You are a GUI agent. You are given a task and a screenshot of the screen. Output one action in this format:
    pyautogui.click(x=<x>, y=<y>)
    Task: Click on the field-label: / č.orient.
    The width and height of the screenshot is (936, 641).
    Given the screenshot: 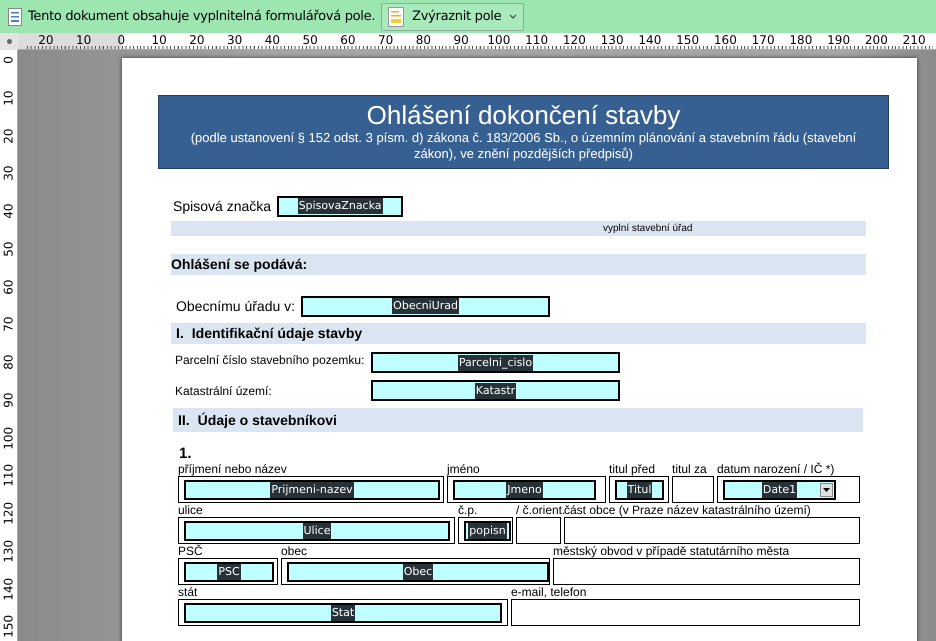 What is the action you would take?
    pyautogui.click(x=540, y=510)
    